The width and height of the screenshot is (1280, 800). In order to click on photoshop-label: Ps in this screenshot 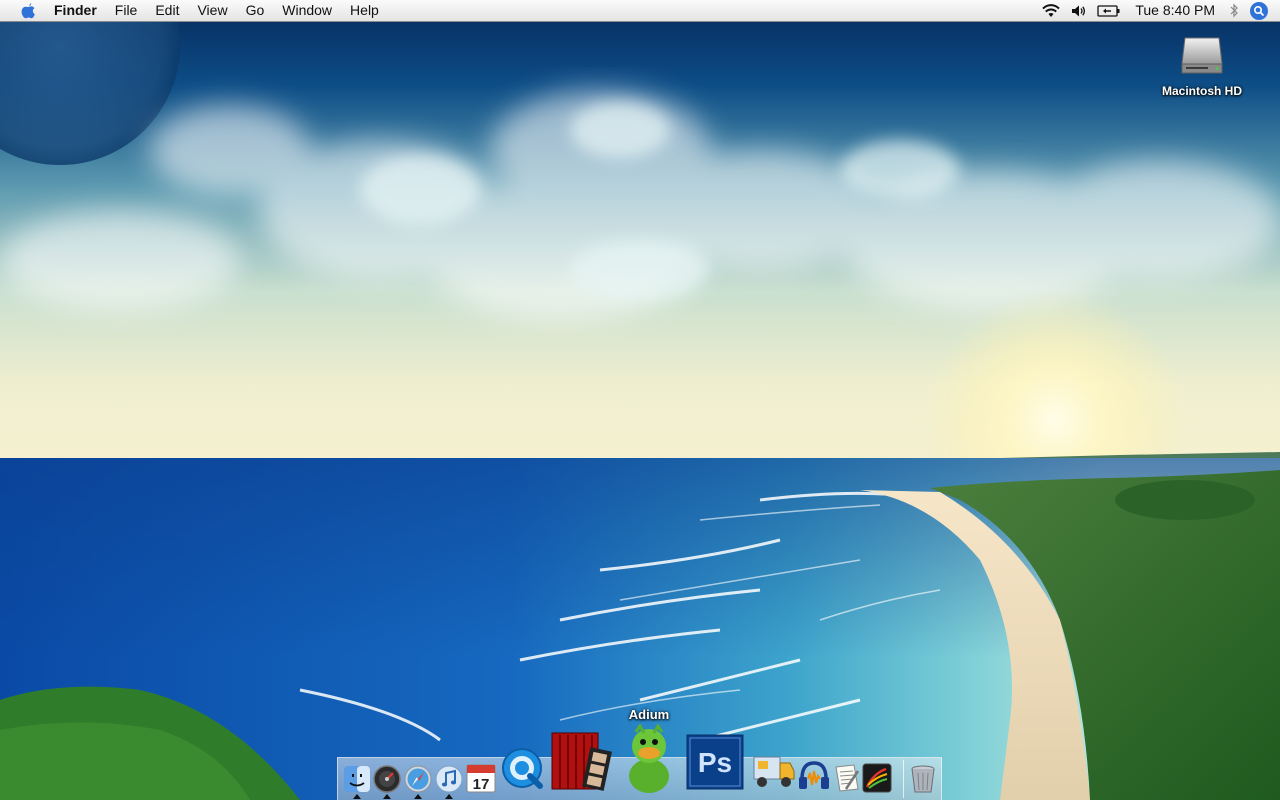, I will do `click(715, 762)`.